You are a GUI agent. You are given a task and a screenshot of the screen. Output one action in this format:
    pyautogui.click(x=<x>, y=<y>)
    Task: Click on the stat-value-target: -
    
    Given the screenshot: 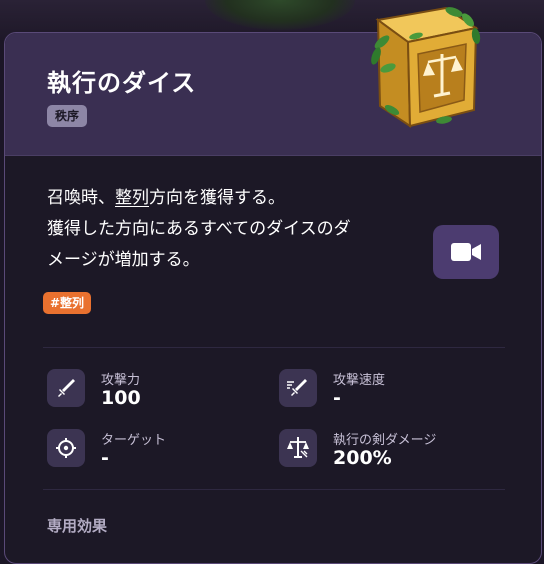 What is the action you would take?
    pyautogui.click(x=105, y=458)
    